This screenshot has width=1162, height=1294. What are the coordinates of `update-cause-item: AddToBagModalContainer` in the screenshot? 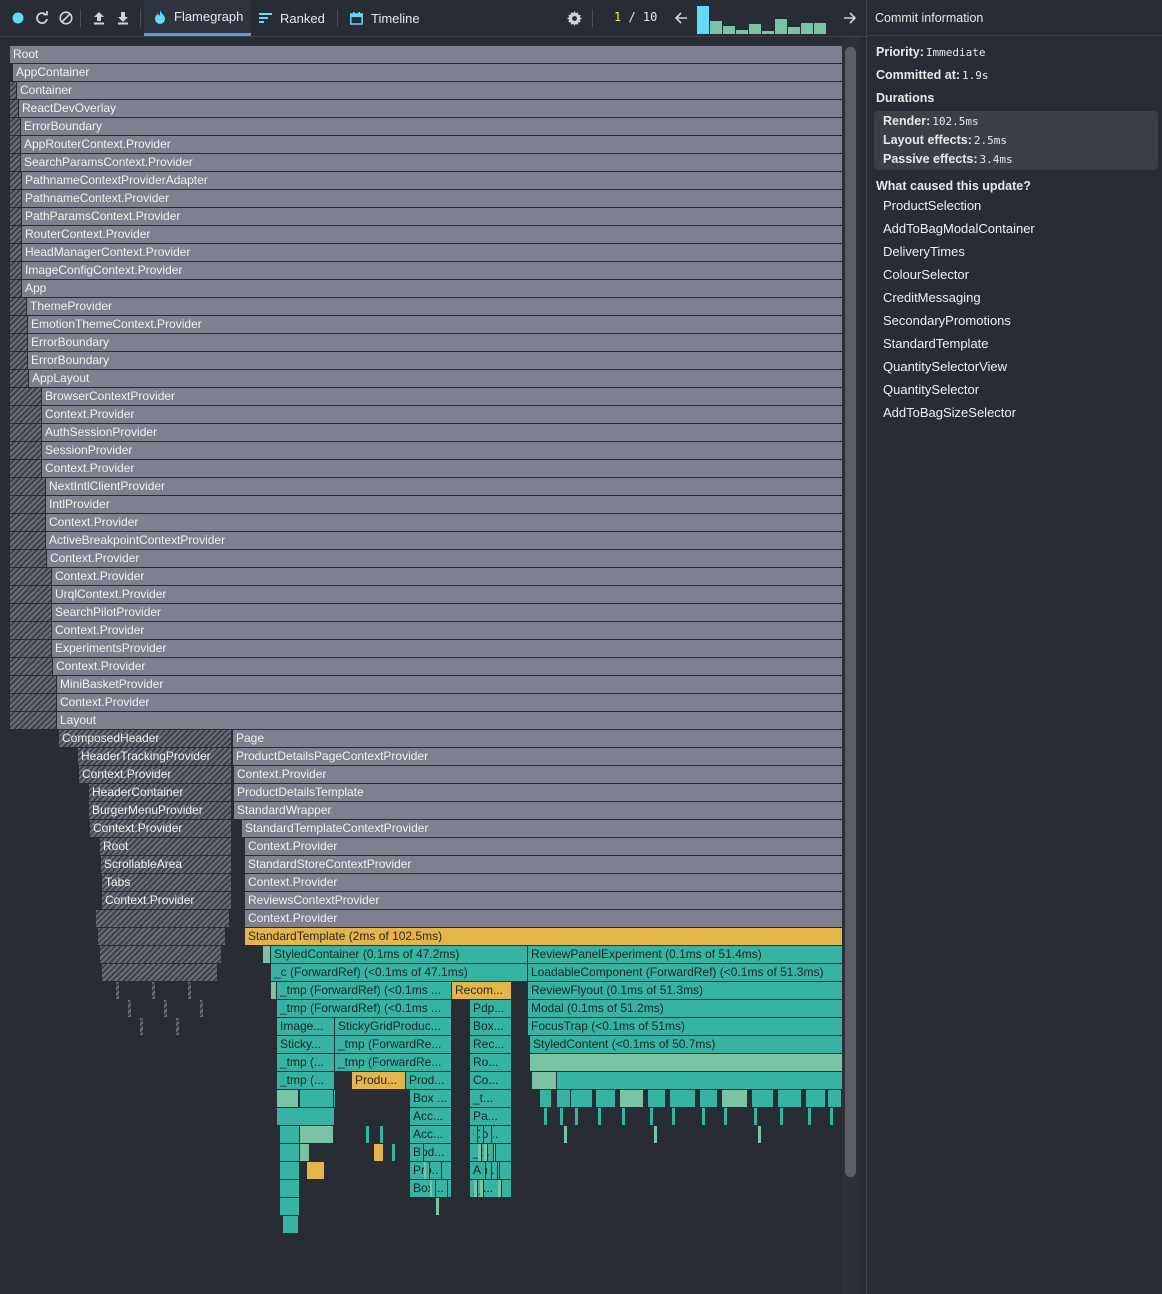 It's located at (959, 228).